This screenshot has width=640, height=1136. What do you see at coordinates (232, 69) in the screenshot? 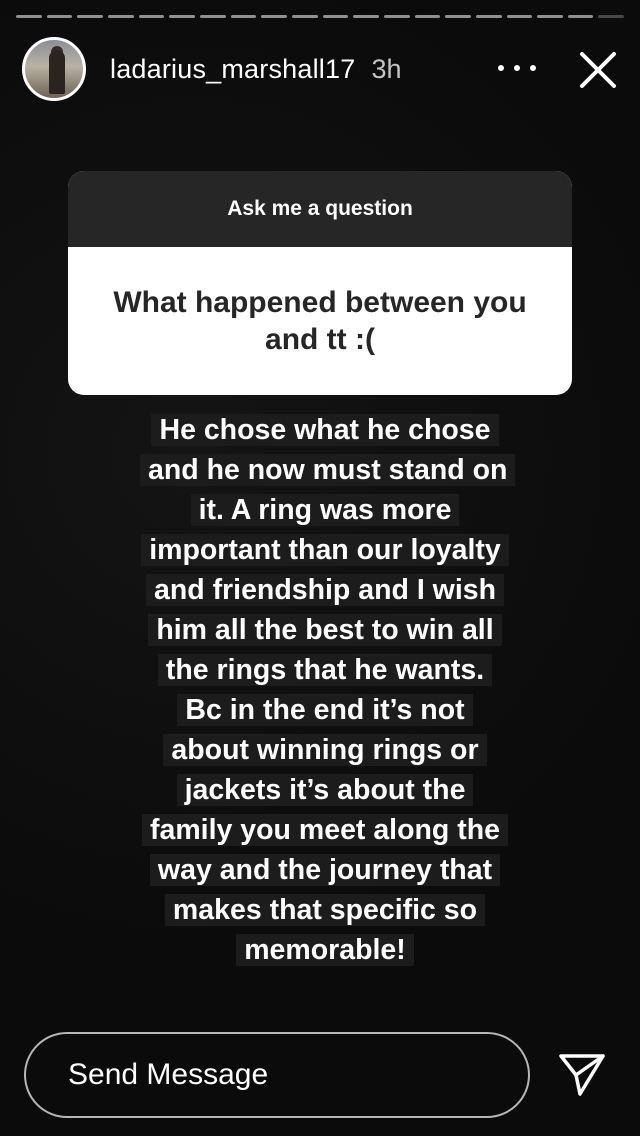
I see `username: ladarius_marshall17` at bounding box center [232, 69].